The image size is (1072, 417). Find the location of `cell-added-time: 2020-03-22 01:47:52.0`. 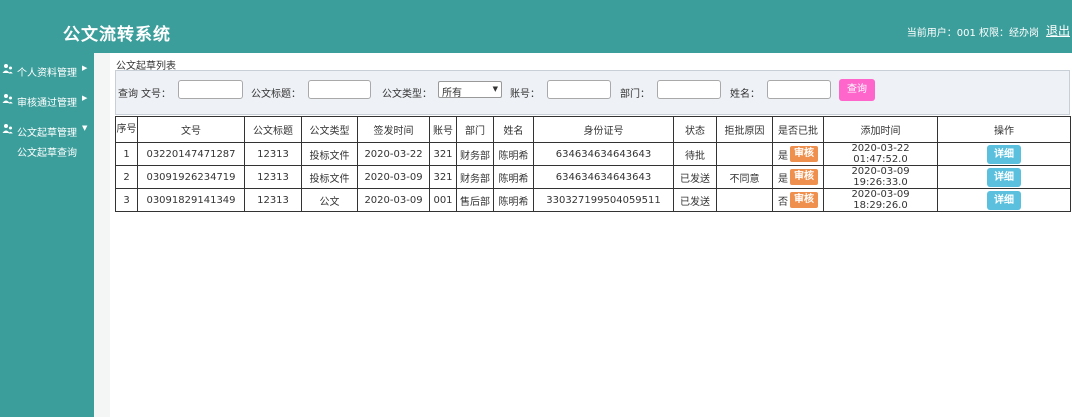

cell-added-time: 2020-03-22 01:47:52.0 is located at coordinates (880, 154).